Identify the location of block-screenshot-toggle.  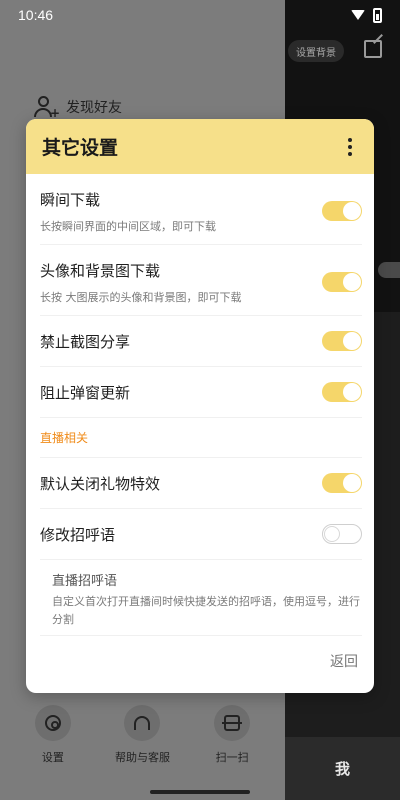
(342, 341).